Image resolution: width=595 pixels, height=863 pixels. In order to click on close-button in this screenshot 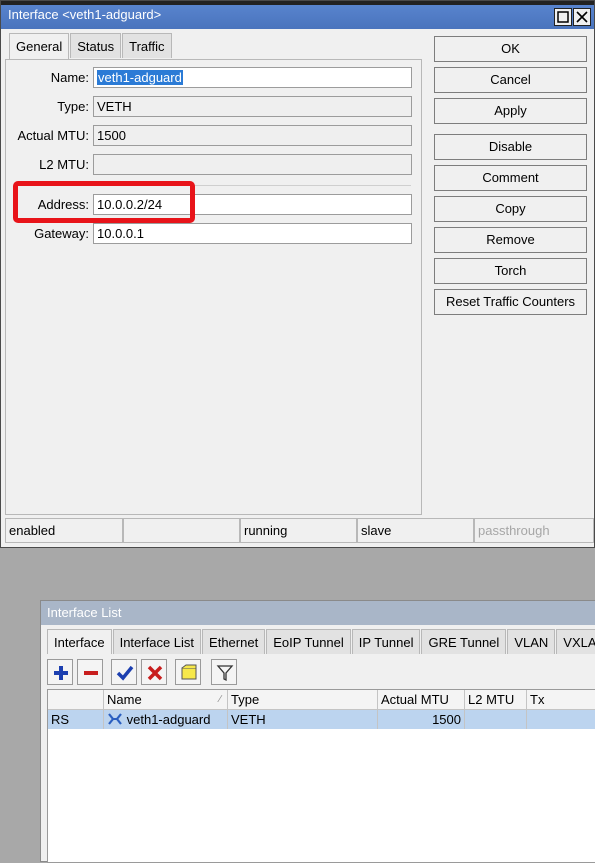, I will do `click(582, 17)`.